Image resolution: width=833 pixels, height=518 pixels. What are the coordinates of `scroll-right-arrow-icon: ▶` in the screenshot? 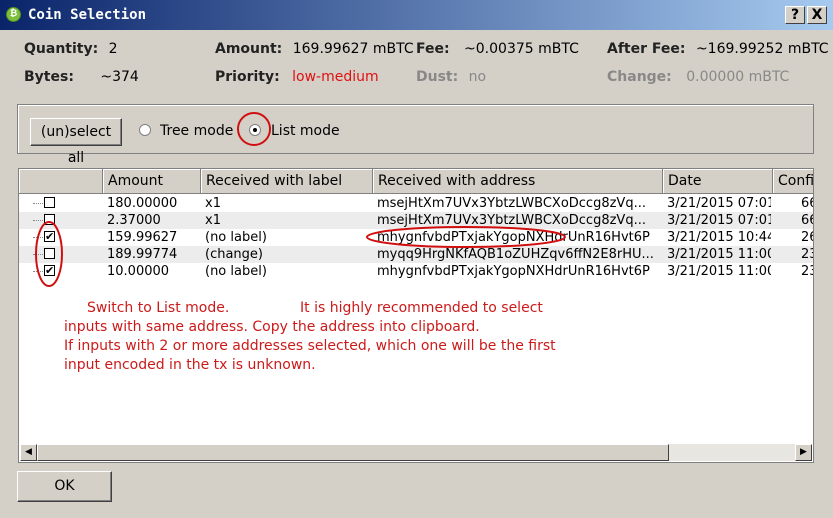 It's located at (803, 452).